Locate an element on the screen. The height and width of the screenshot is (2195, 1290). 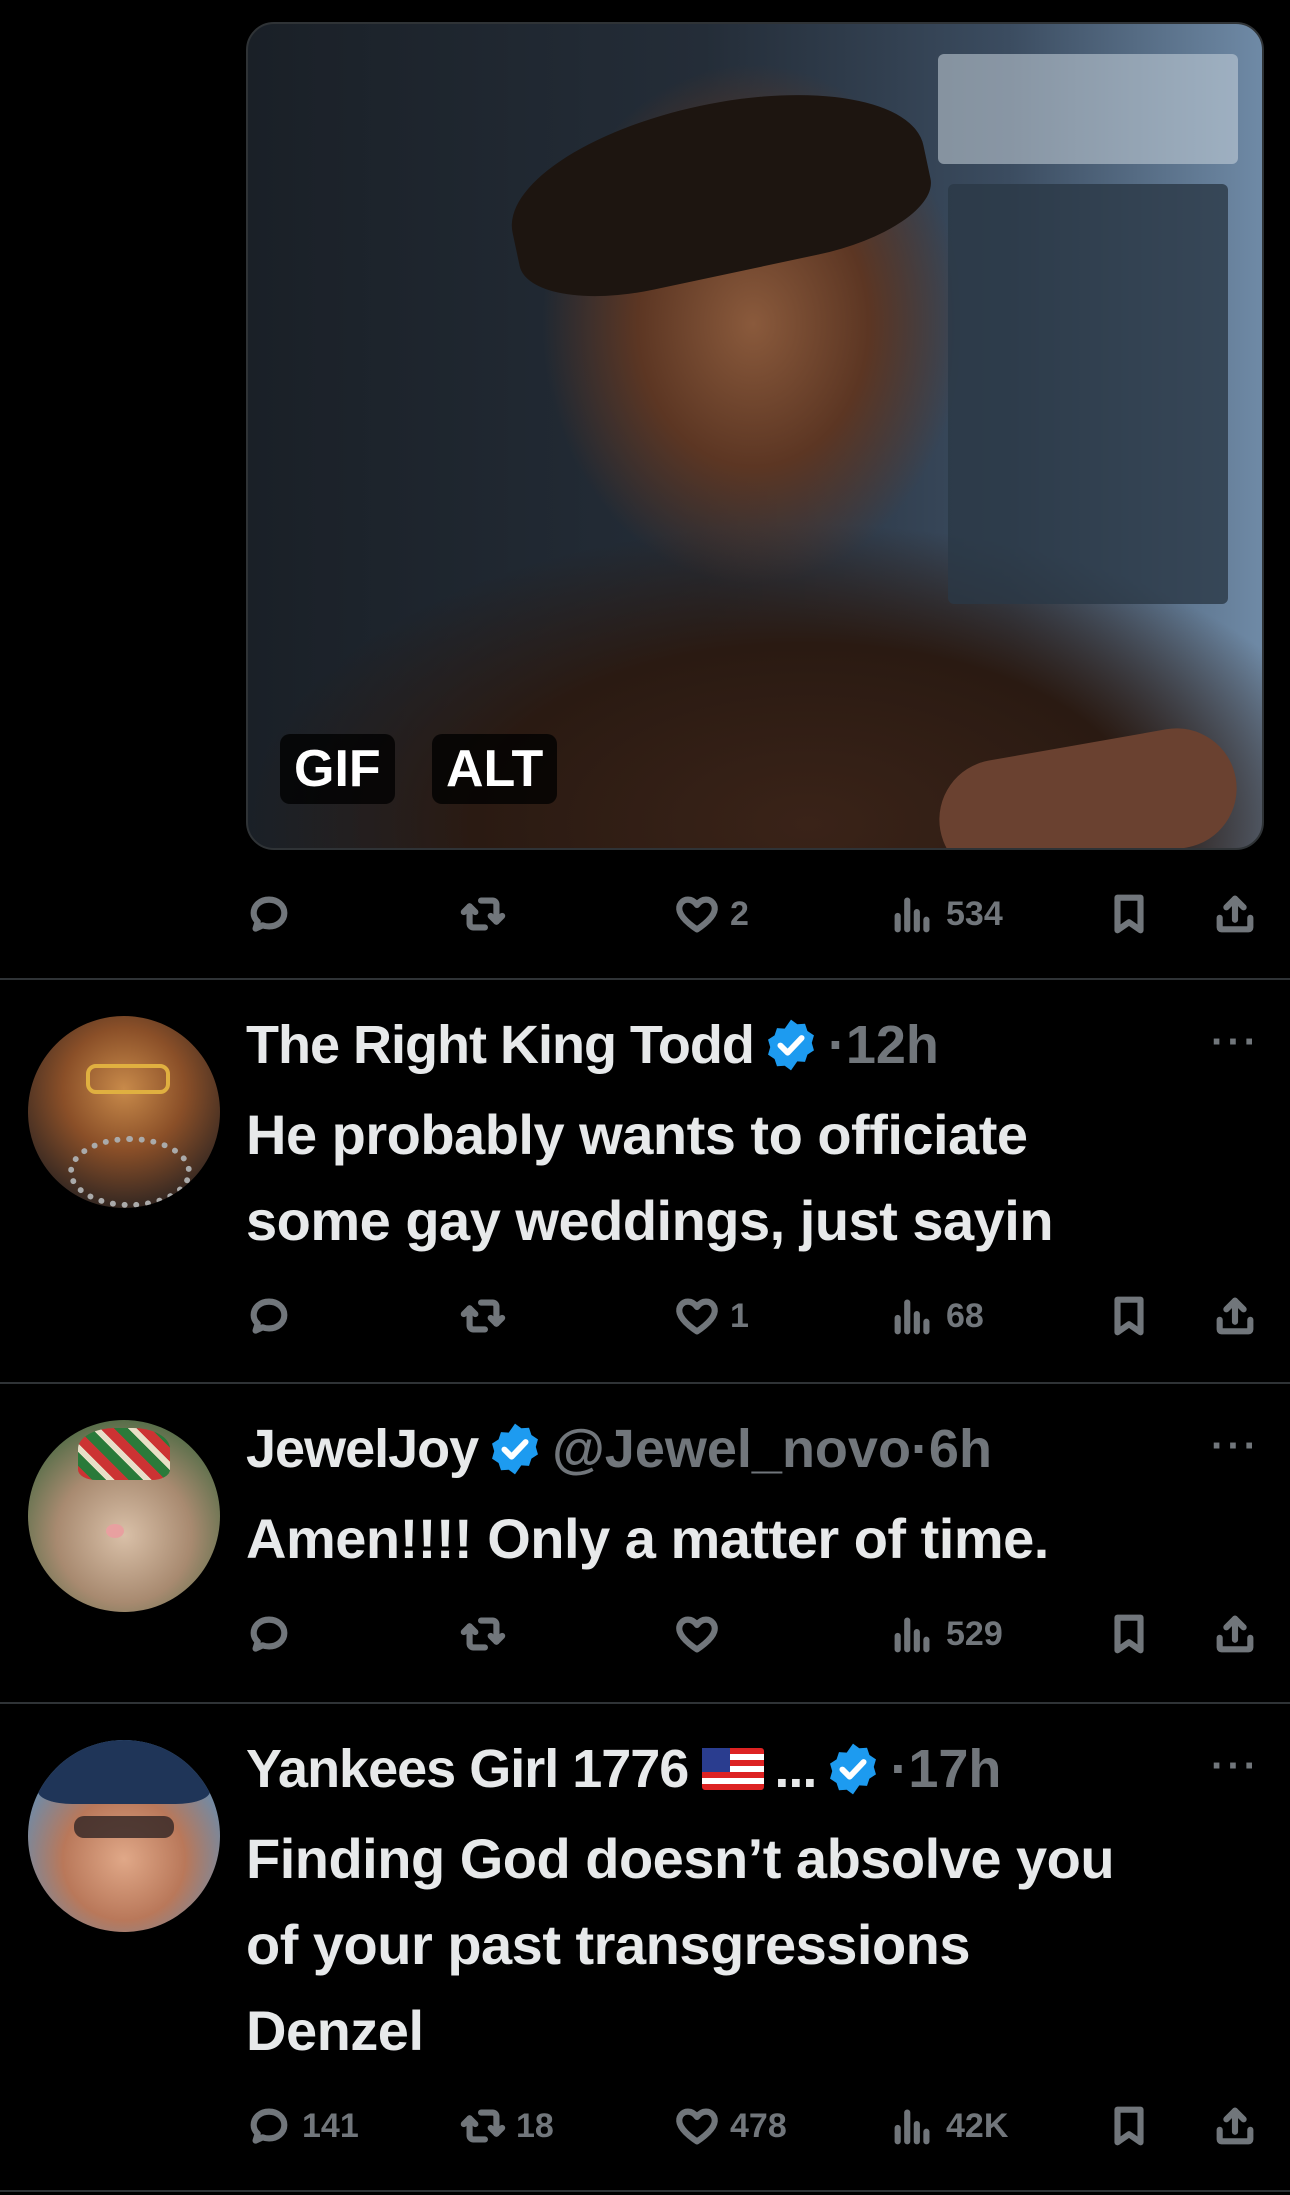
tweet-actions: 141 18 478 42K is located at coordinates (755, 2126).